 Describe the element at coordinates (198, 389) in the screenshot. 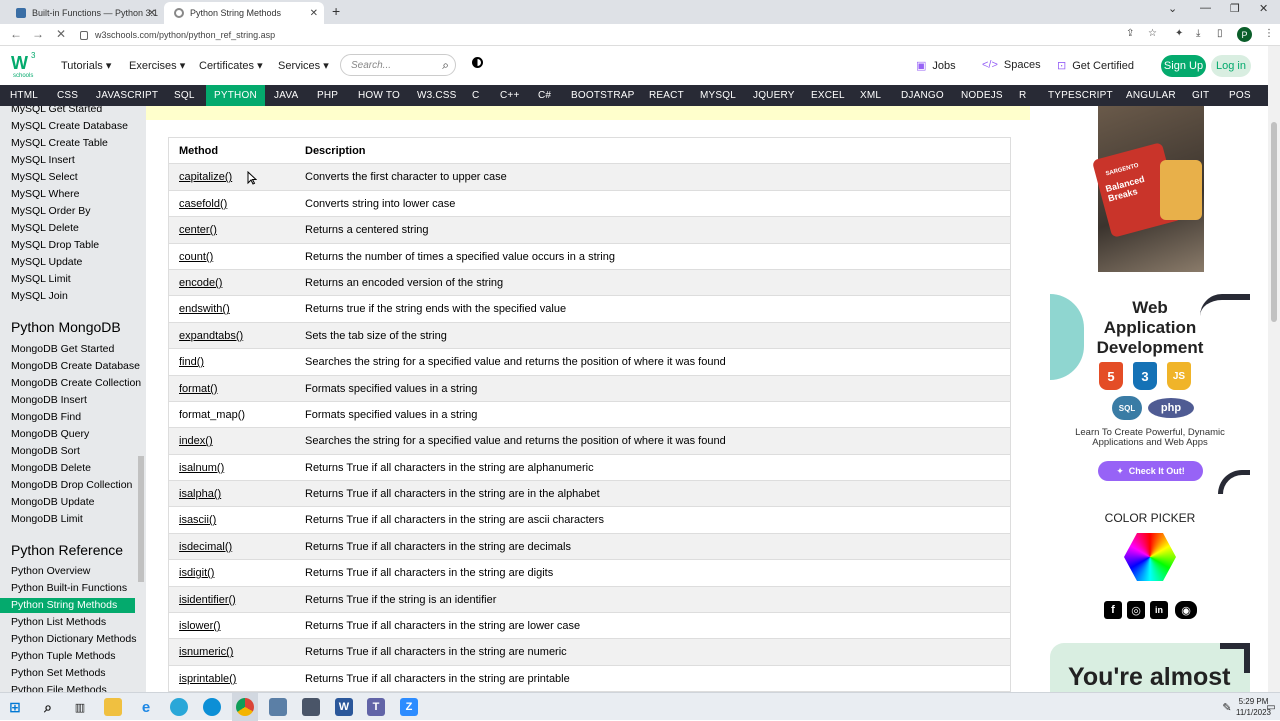

I see `method-link: format()` at that location.